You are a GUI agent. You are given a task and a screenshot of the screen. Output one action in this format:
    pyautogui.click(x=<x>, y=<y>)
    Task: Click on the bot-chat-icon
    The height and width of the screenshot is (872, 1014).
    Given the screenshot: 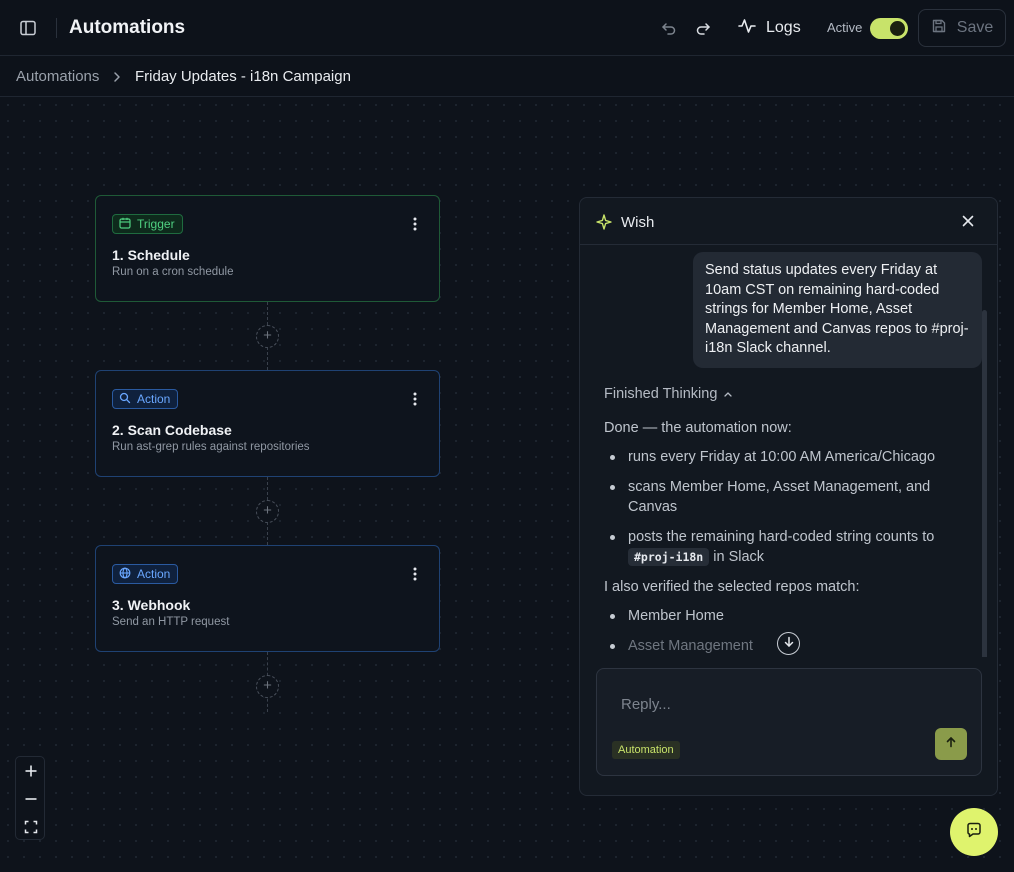 What is the action you would take?
    pyautogui.click(x=974, y=832)
    